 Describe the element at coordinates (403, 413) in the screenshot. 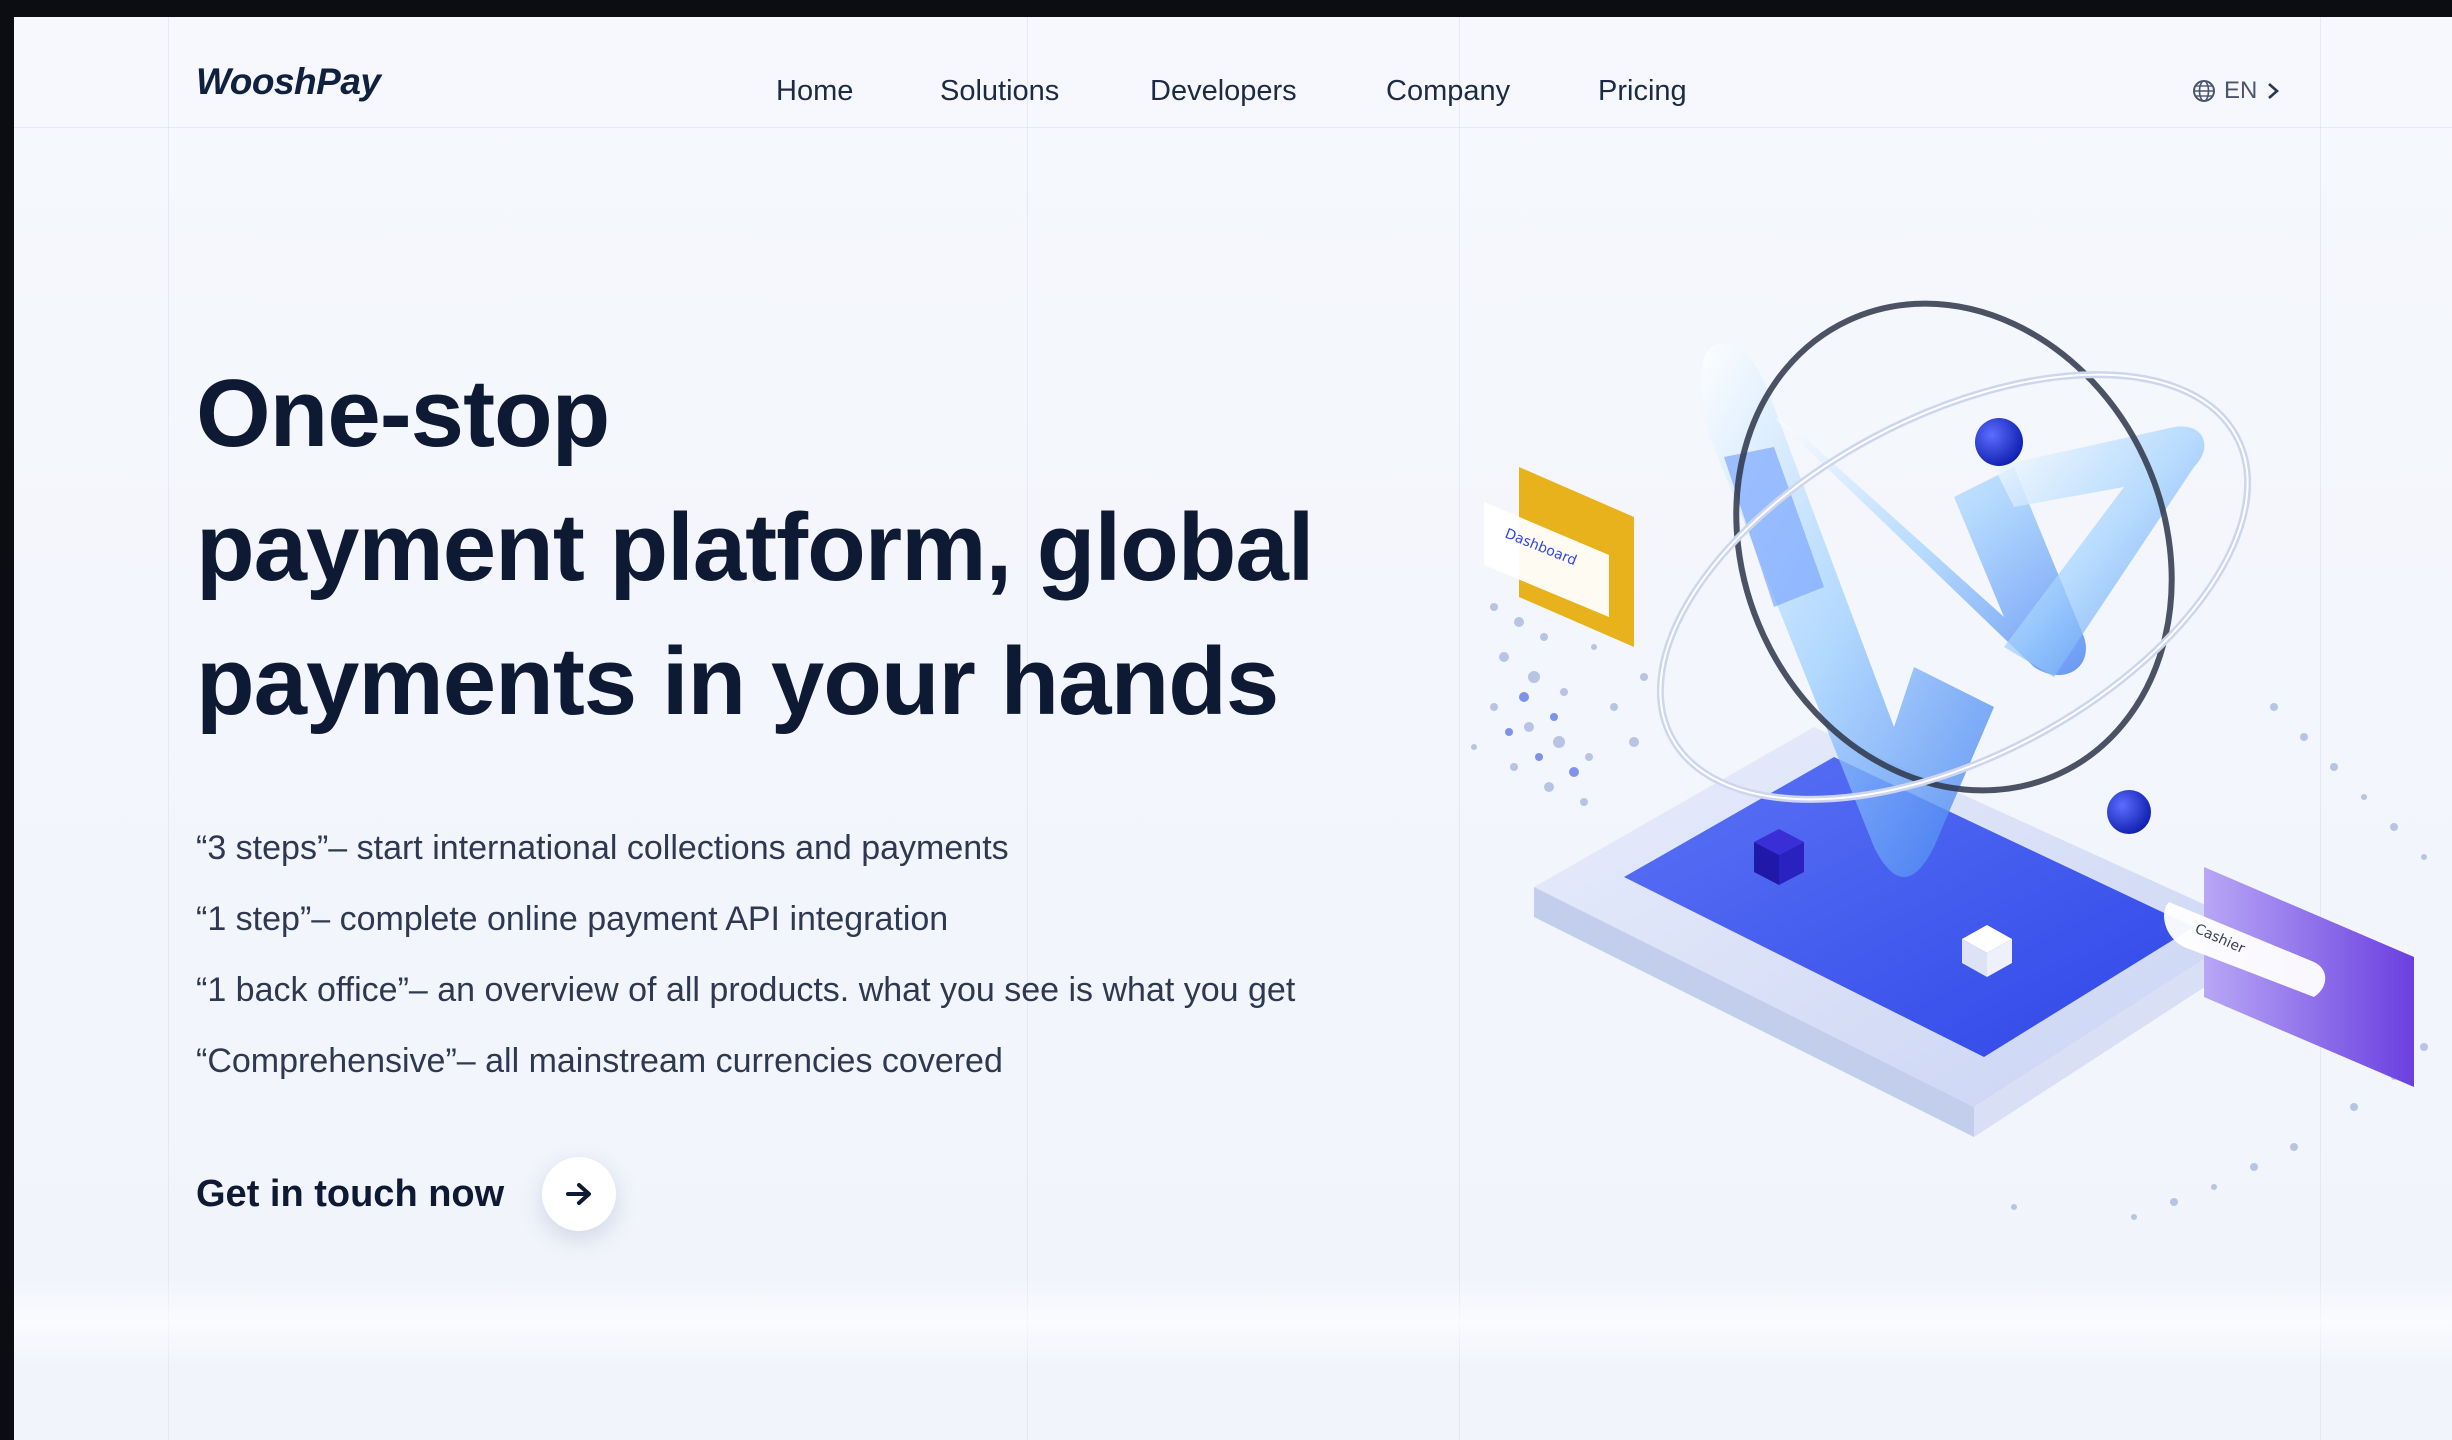

I see `hero-title-line: One-stop` at that location.